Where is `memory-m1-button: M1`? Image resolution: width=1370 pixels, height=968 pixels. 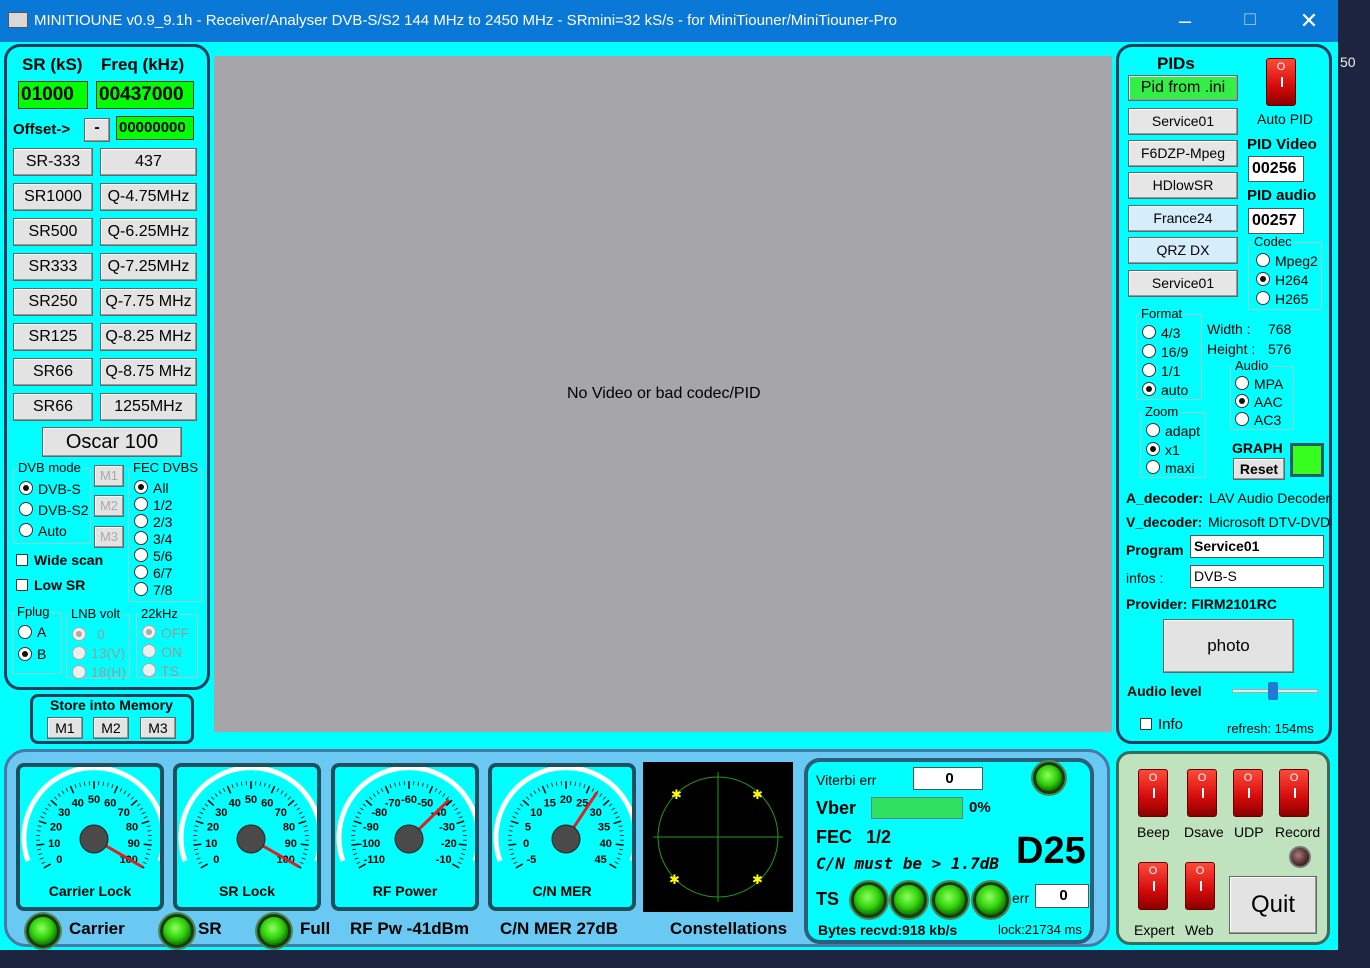 memory-m1-button: M1 is located at coordinates (109, 476).